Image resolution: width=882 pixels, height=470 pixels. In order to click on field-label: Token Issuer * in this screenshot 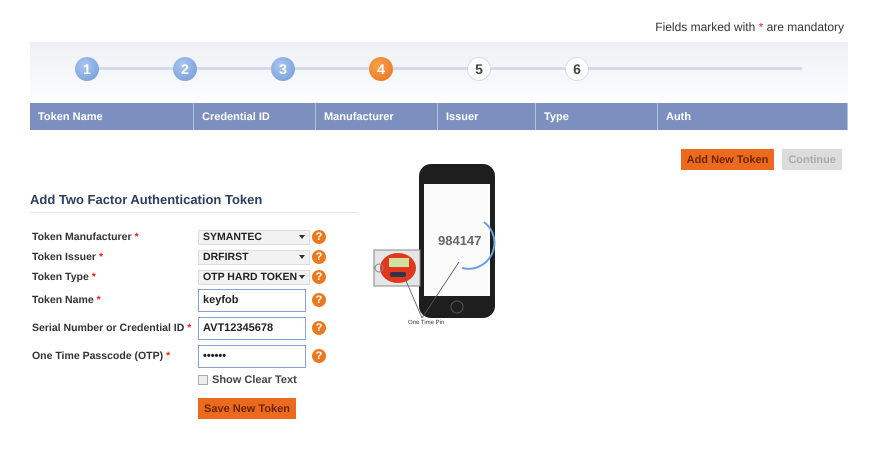, I will do `click(67, 257)`.